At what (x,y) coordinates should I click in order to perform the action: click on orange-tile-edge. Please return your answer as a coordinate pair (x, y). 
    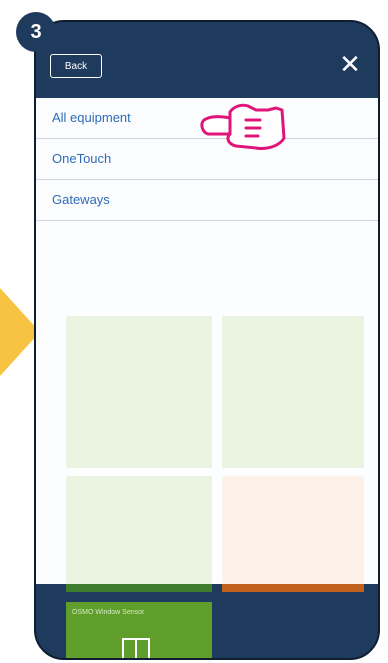
    Looking at the image, I should click on (293, 588).